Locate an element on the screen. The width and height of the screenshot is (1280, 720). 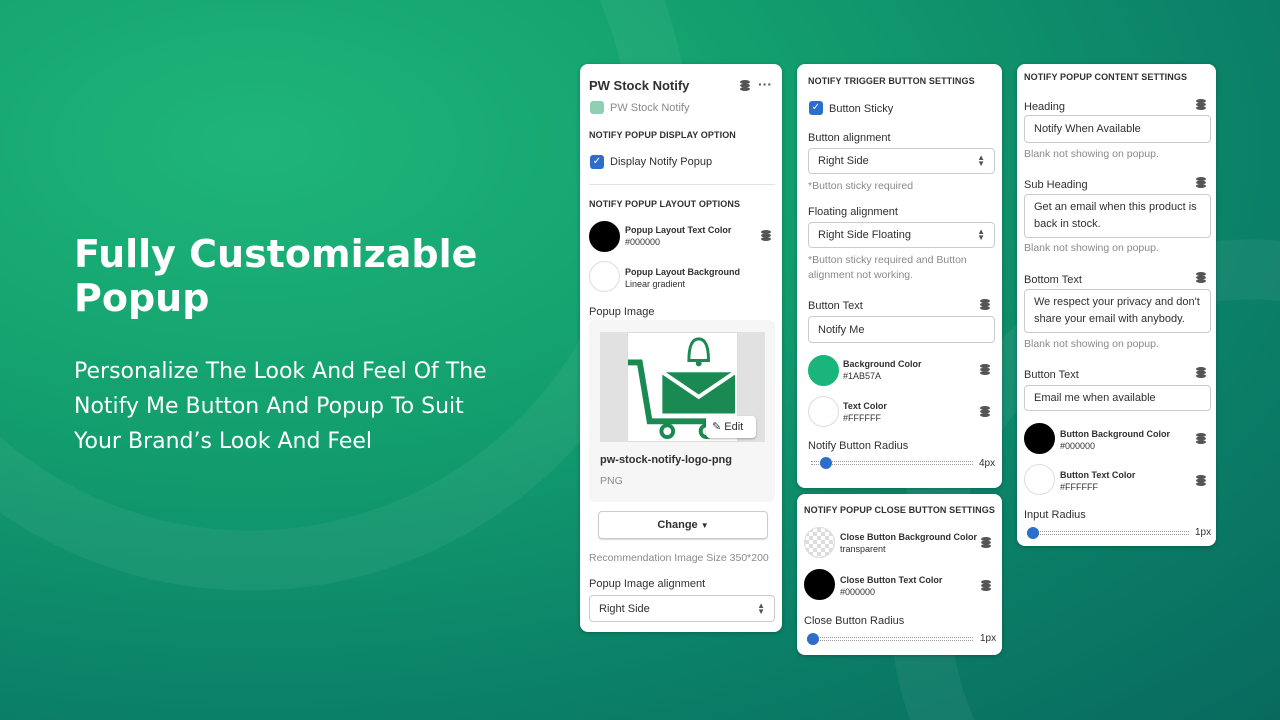
swatch-label: Text Color is located at coordinates (865, 406).